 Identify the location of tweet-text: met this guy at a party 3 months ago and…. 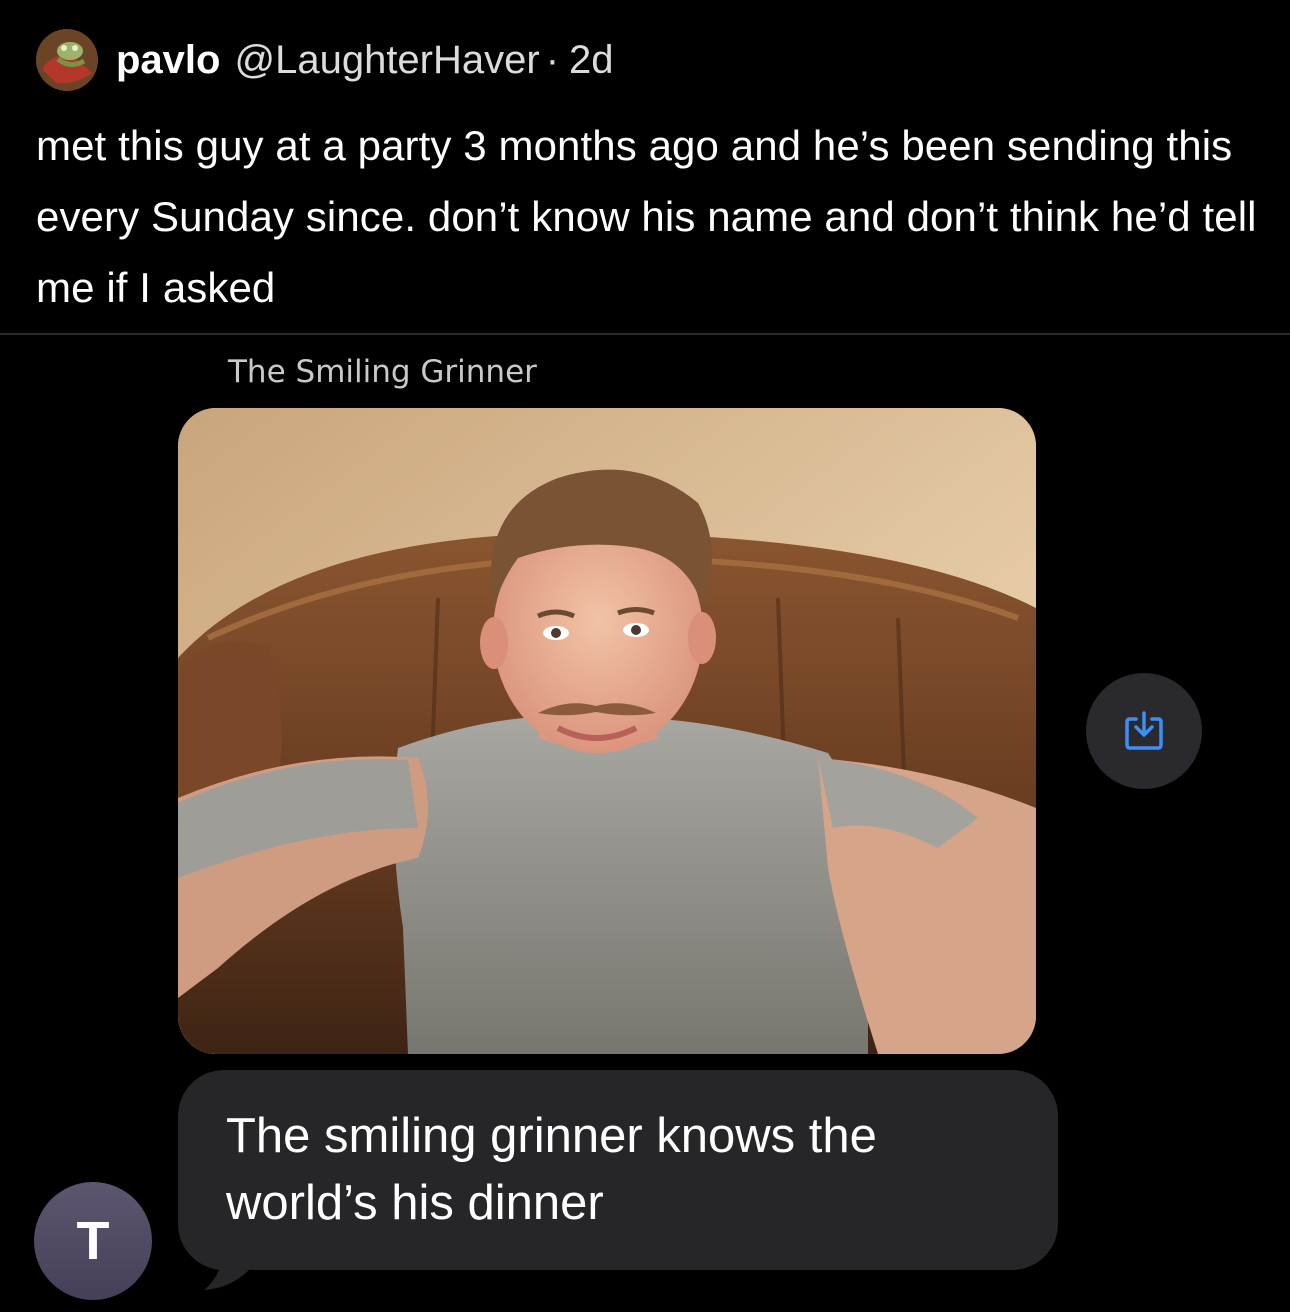
(646, 216).